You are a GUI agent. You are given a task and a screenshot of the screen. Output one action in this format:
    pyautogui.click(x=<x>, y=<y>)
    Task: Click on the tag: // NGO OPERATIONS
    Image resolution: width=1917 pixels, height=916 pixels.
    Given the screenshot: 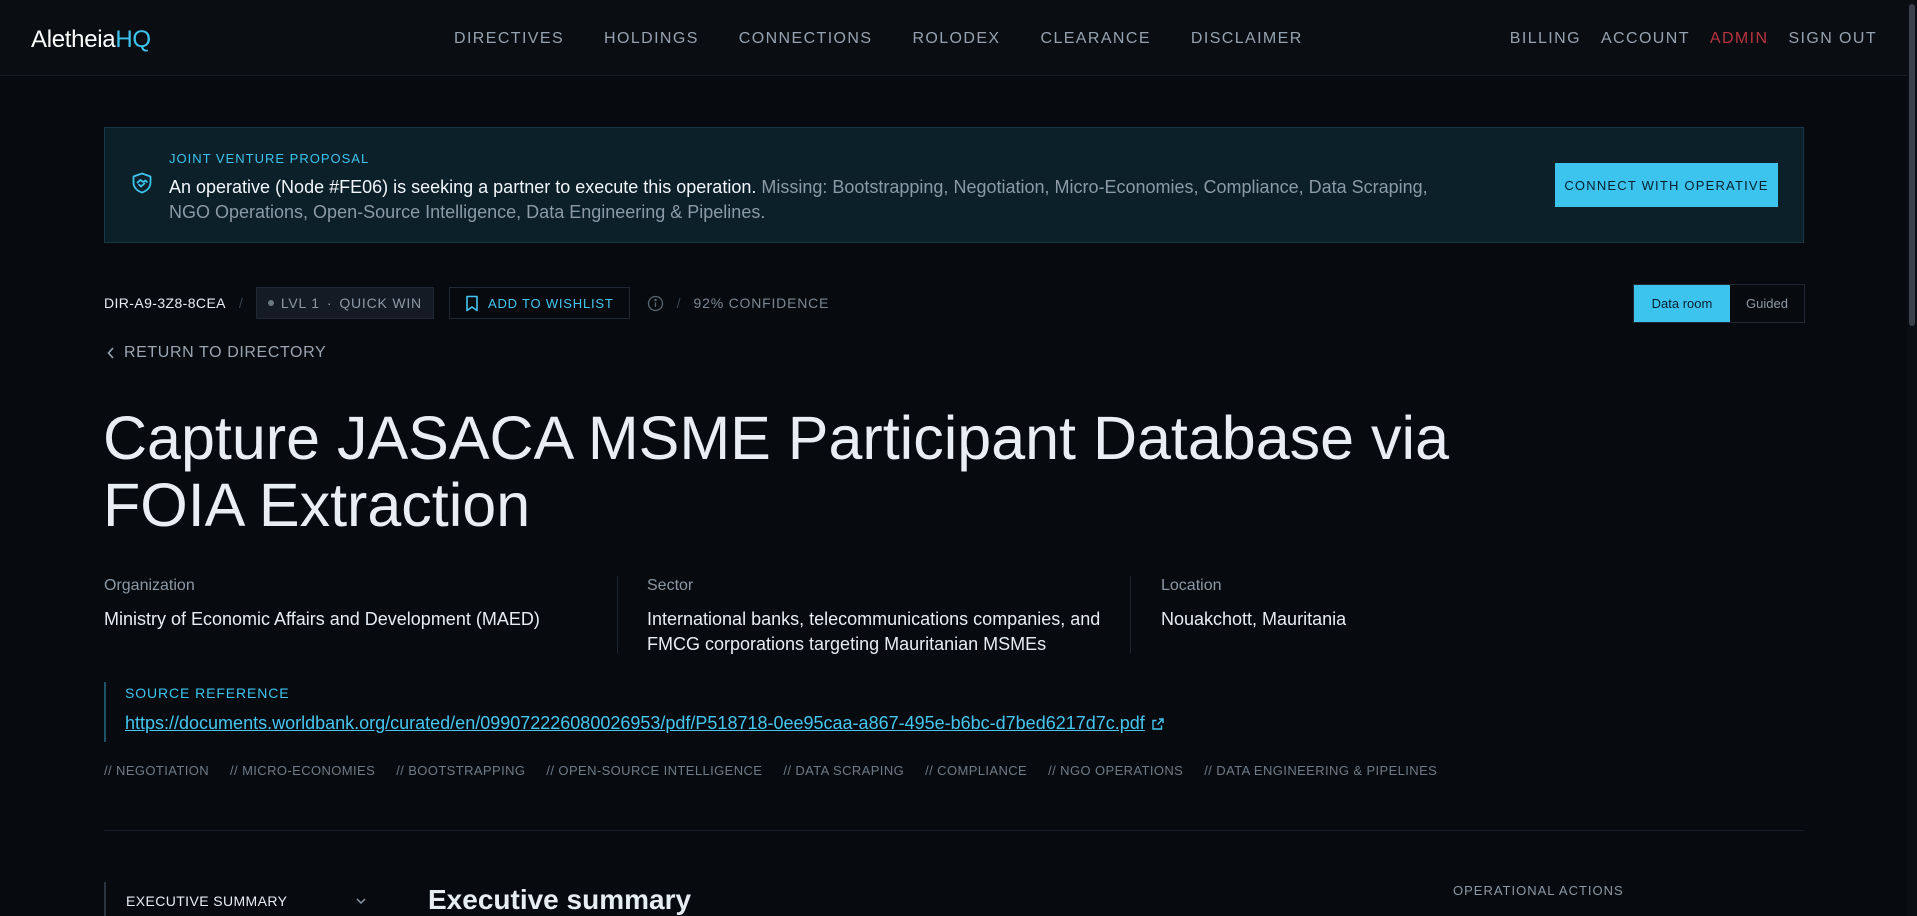 What is the action you would take?
    pyautogui.click(x=1115, y=770)
    